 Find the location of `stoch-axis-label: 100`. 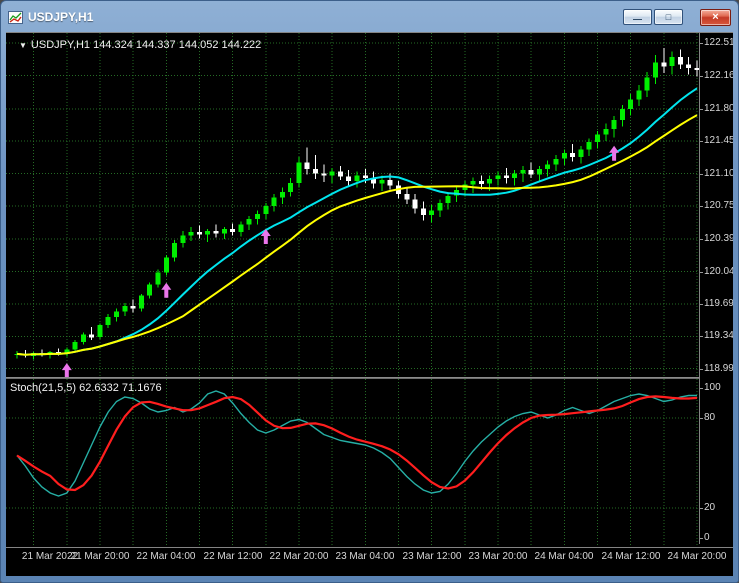

stoch-axis-label: 100 is located at coordinates (710, 387).